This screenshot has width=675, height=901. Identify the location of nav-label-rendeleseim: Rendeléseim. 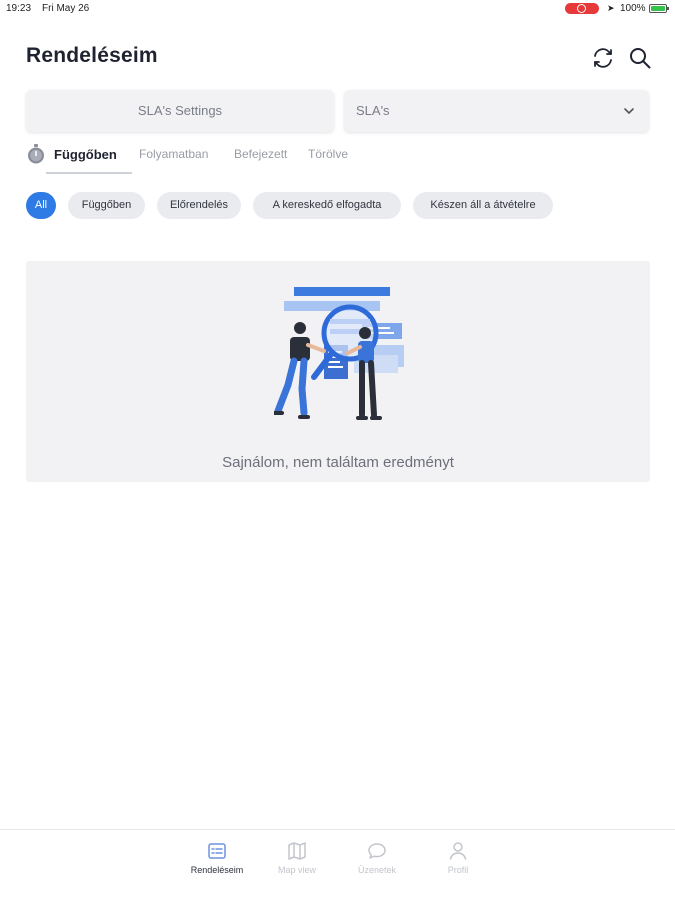
(217, 870).